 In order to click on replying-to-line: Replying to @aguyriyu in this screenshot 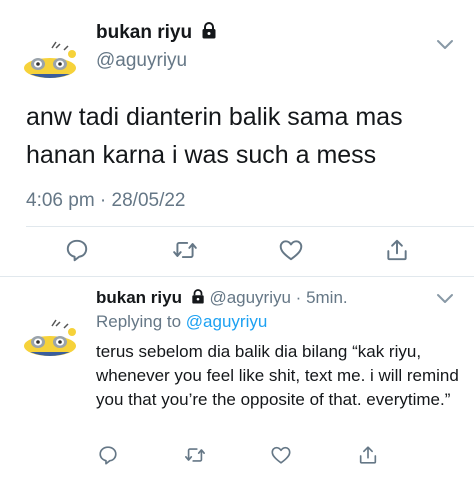, I will do `click(181, 322)`.